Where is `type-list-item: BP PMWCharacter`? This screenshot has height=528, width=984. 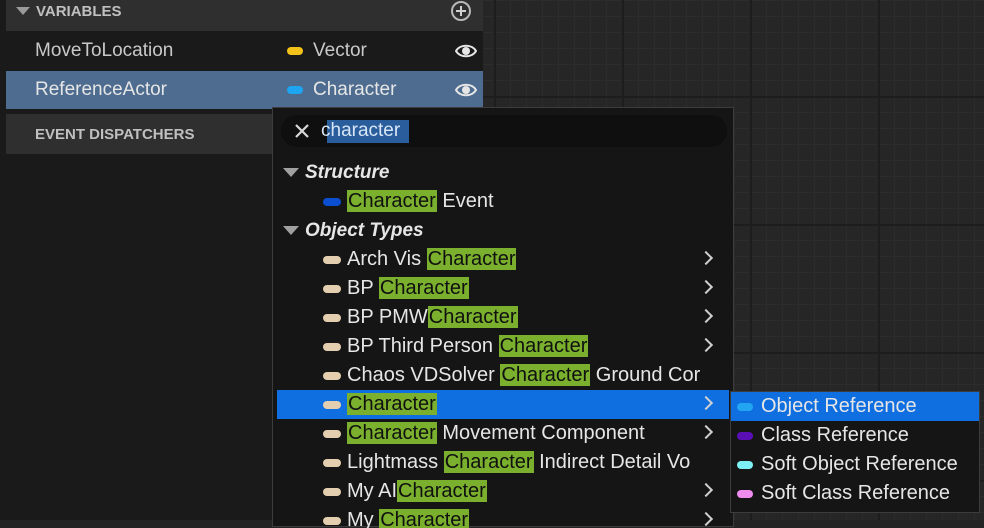
type-list-item: BP PMWCharacter is located at coordinates (503, 317).